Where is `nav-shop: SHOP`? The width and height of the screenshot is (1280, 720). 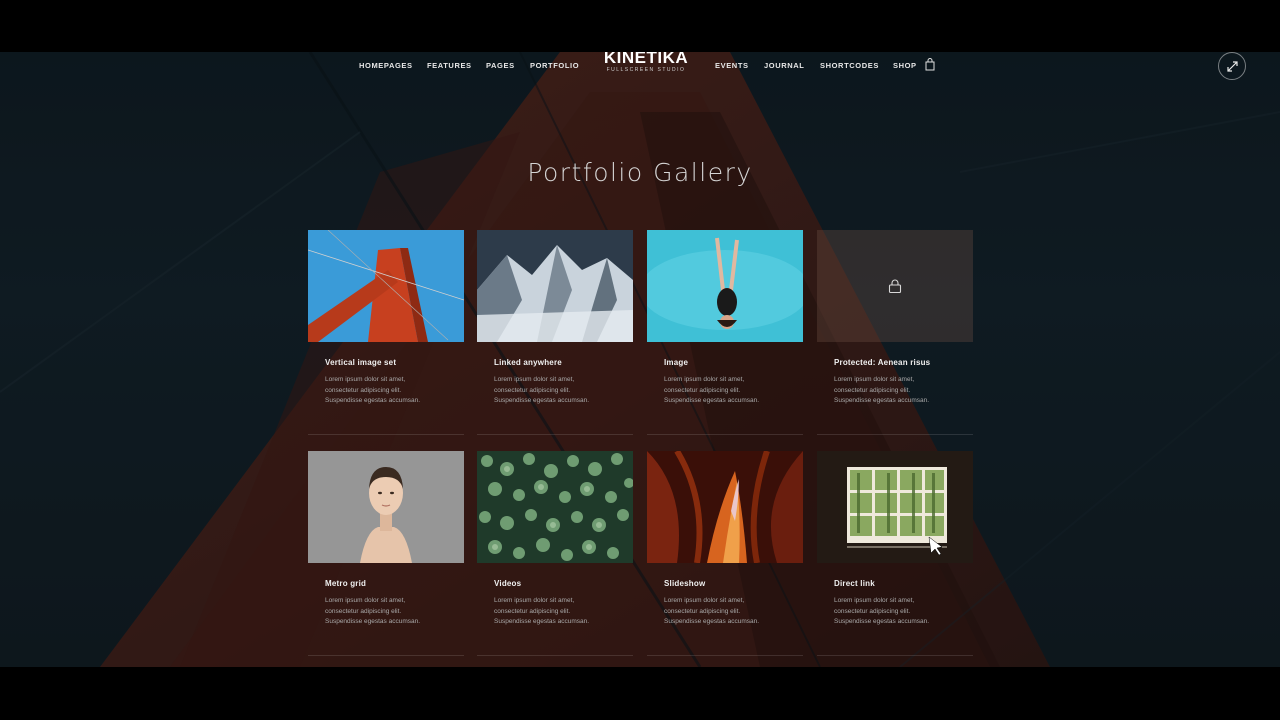
nav-shop: SHOP is located at coordinates (905, 65).